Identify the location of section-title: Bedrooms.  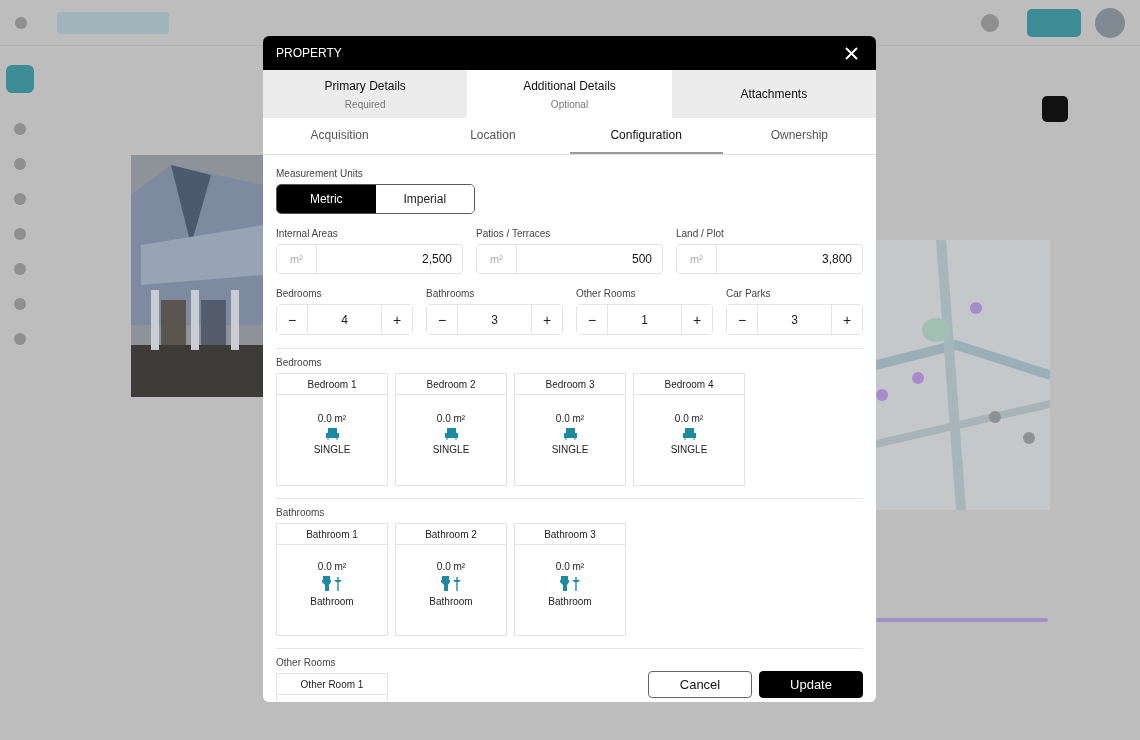
(299, 362).